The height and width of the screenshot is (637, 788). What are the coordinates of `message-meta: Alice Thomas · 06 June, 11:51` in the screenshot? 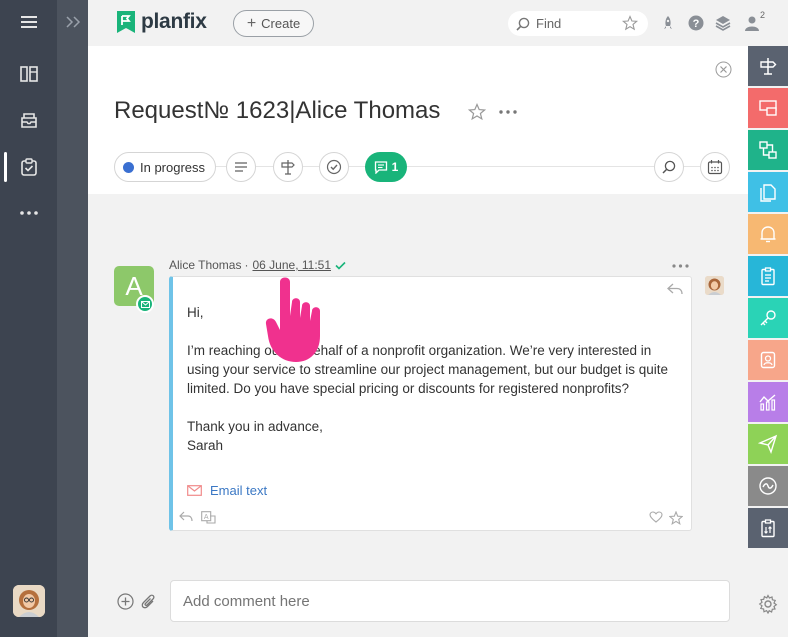 It's located at (257, 265).